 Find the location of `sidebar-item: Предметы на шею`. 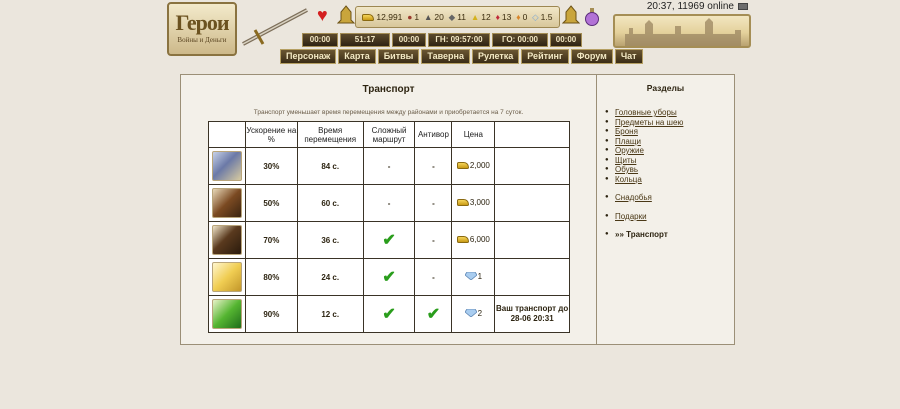

sidebar-item: Предметы на шею is located at coordinates (669, 123).